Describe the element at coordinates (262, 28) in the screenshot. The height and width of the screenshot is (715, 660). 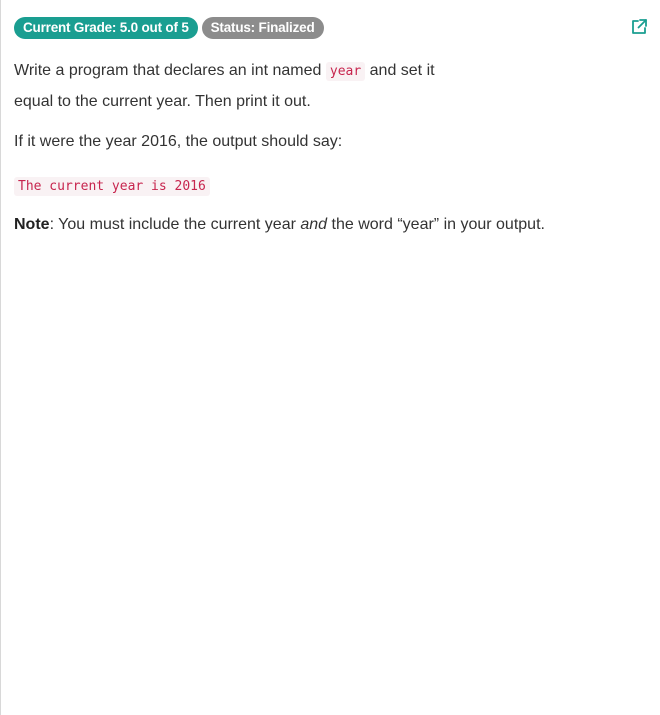
I see `status-badge: Status: Finalized` at that location.